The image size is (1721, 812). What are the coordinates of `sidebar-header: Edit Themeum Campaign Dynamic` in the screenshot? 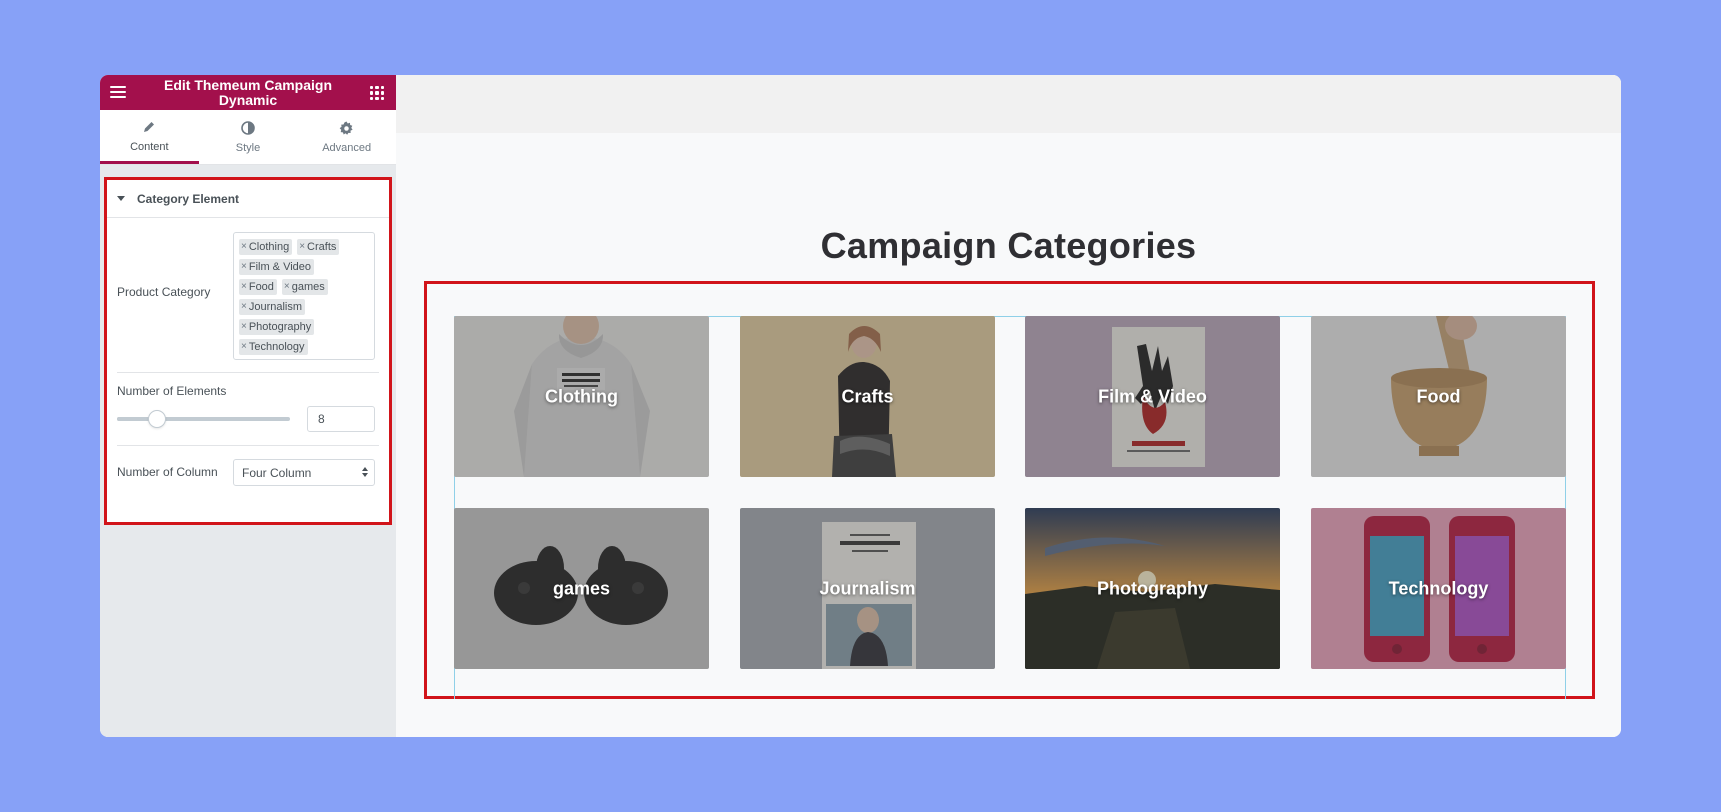 It's located at (248, 92).